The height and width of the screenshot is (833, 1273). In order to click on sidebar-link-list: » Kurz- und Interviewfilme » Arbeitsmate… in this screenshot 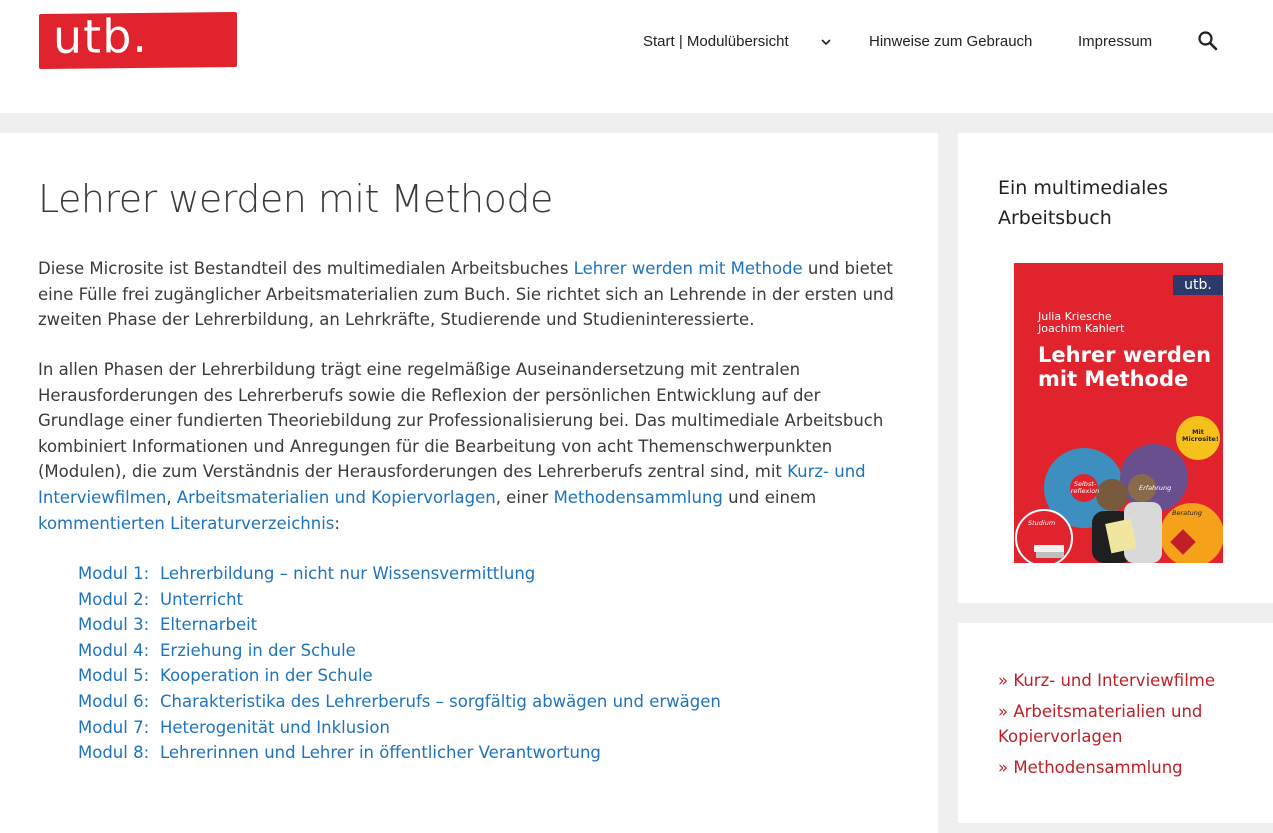, I will do `click(1113, 727)`.